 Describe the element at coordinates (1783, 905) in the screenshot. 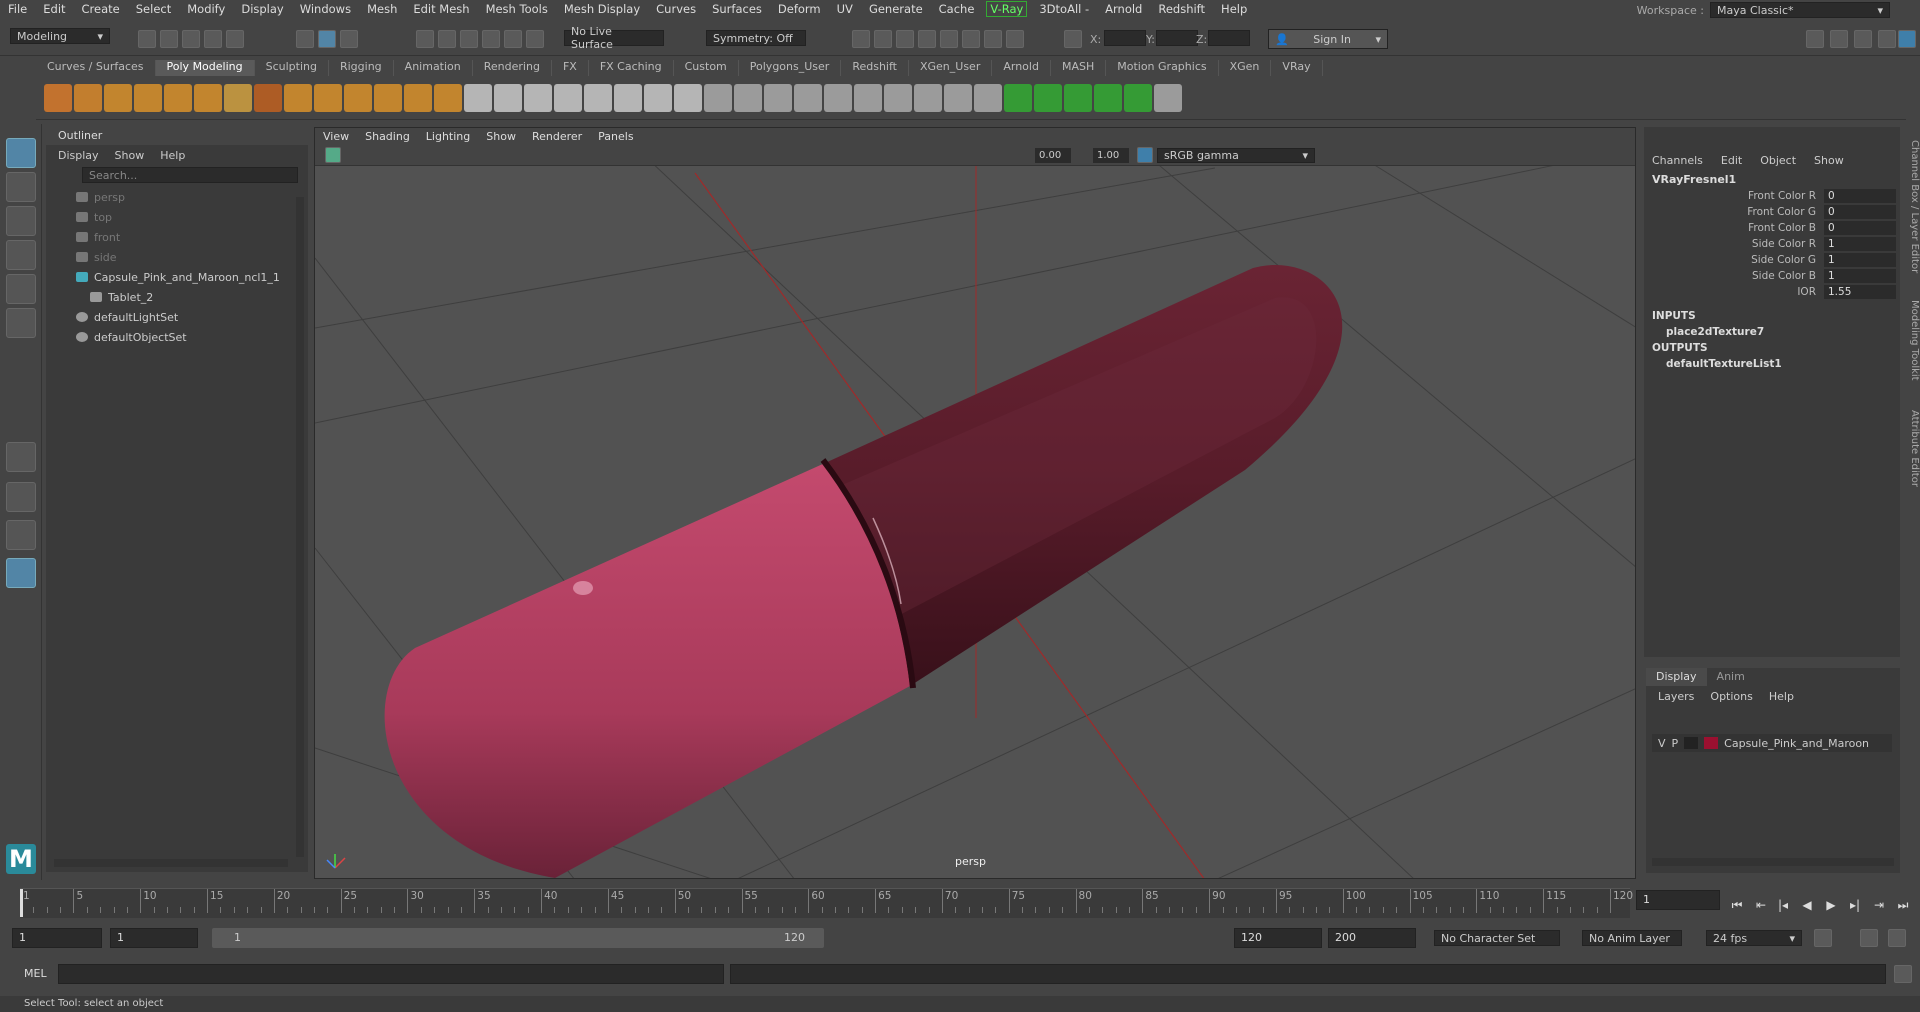

I see `step-back-frame-icon: |◂` at that location.